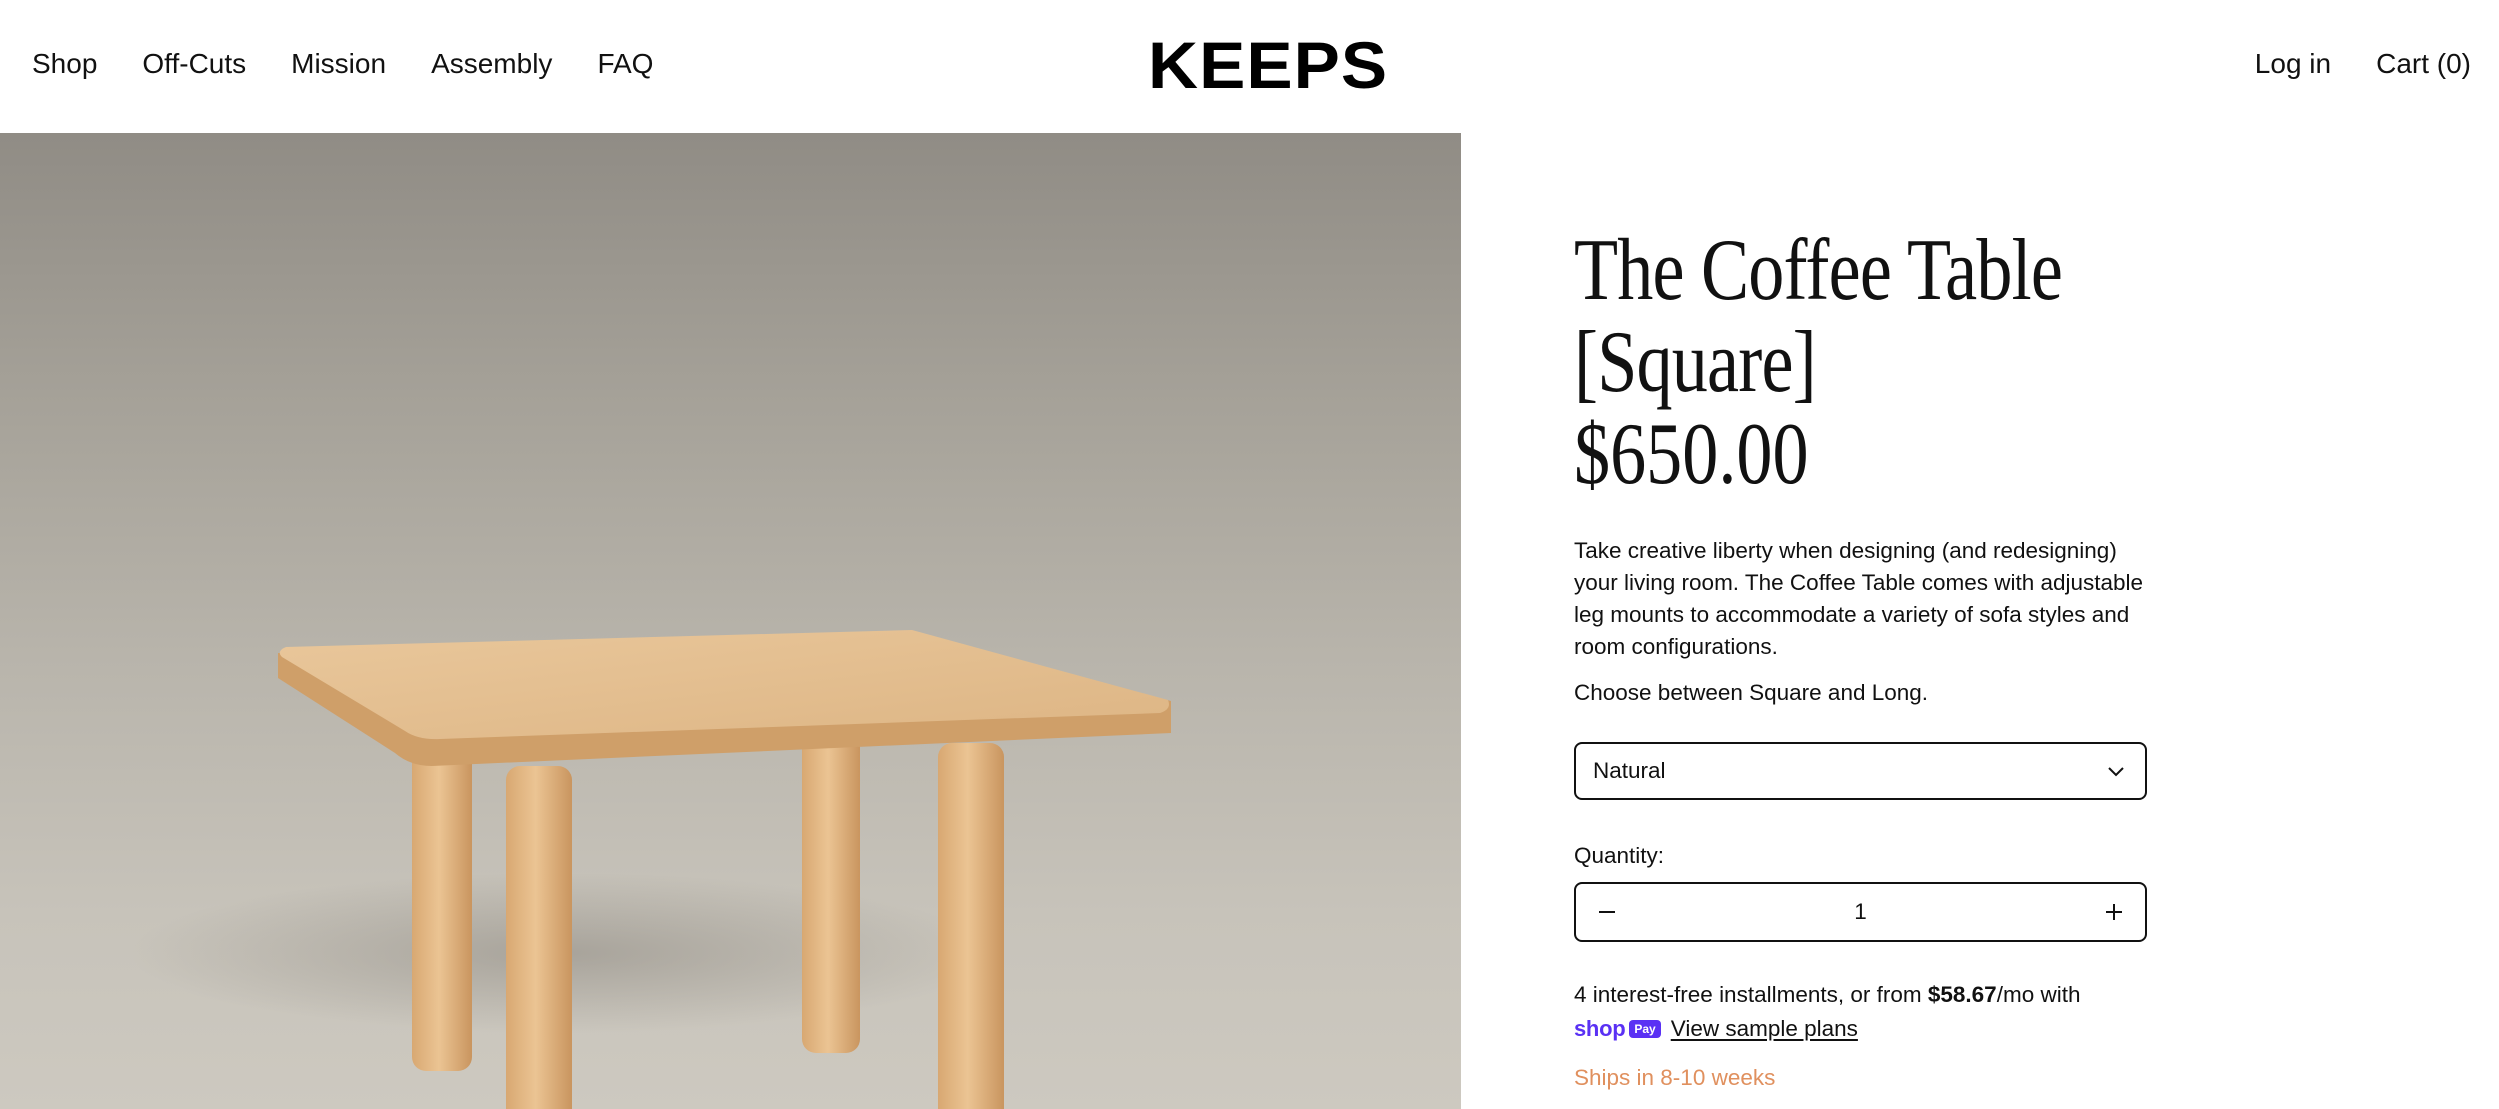 The height and width of the screenshot is (1109, 2499). What do you see at coordinates (2038, 994) in the screenshot?
I see `installments-suffix: /mo with` at bounding box center [2038, 994].